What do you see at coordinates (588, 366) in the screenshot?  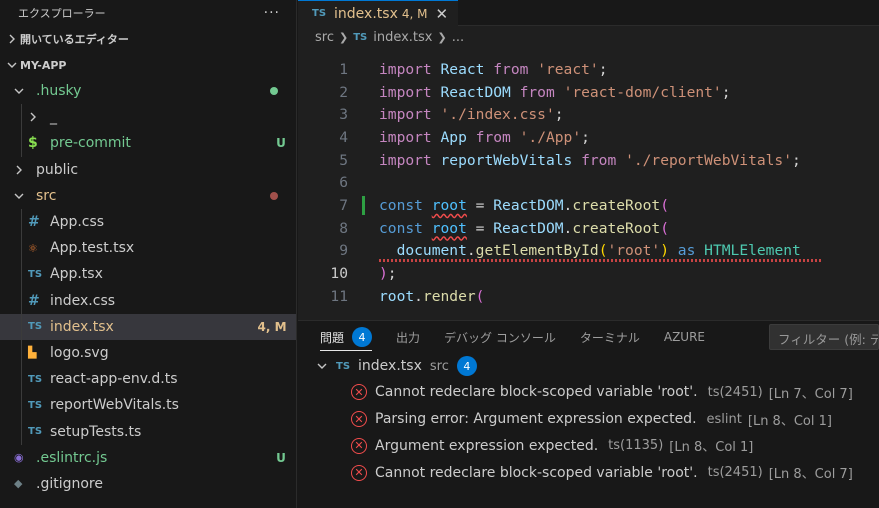 I see `problem-file-group: TS index.tsx src 4` at bounding box center [588, 366].